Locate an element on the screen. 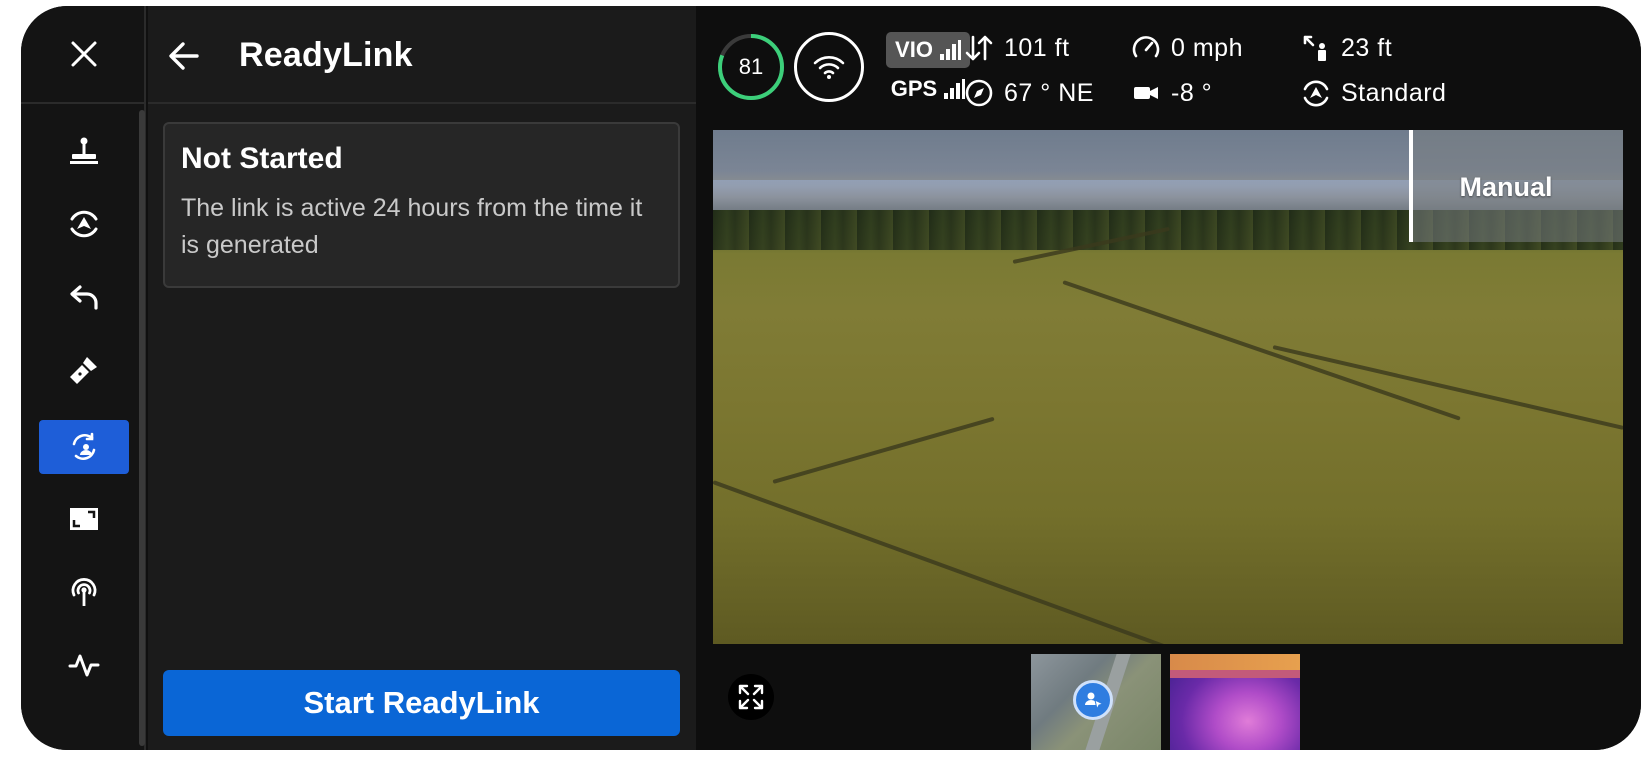  gps-badge: GPS is located at coordinates (928, 89).